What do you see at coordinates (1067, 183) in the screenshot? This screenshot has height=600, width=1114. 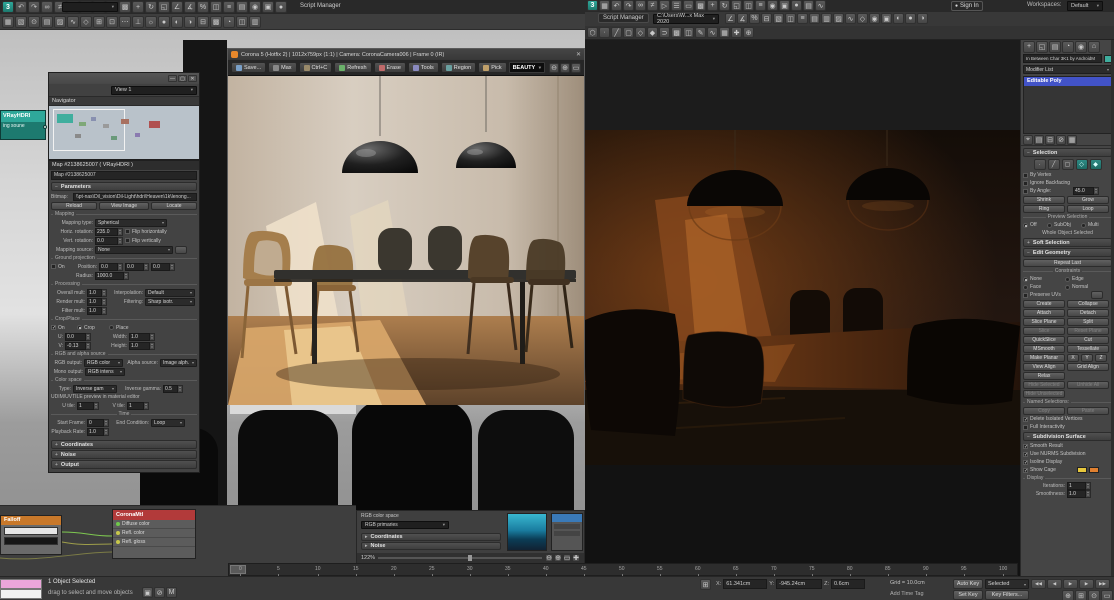 I see `ignore-backfacing-checkbox: Ignore Backfacing` at bounding box center [1067, 183].